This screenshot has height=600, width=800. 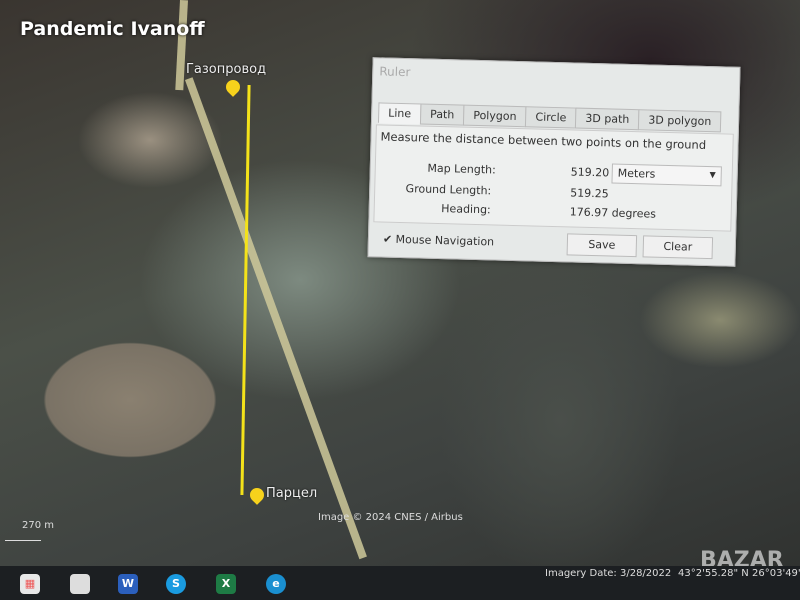 I want to click on mouse-navigation-label: Mouse Navigation, so click(x=445, y=240).